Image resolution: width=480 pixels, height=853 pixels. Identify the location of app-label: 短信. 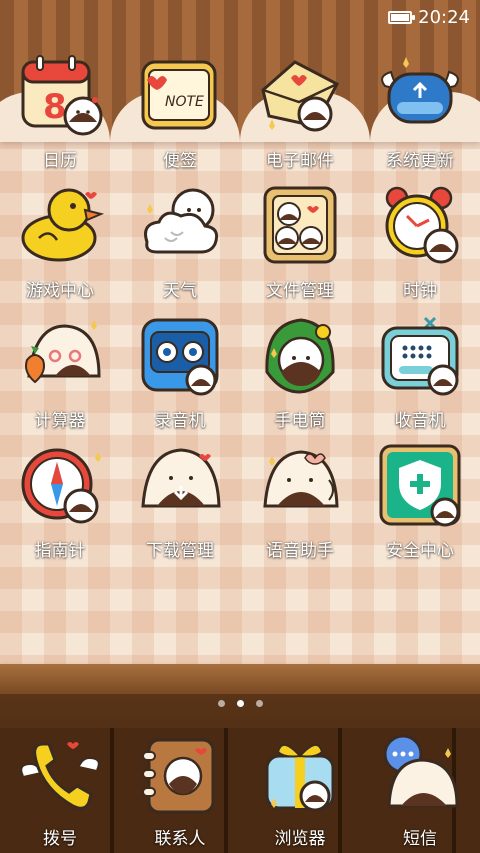
(420, 839).